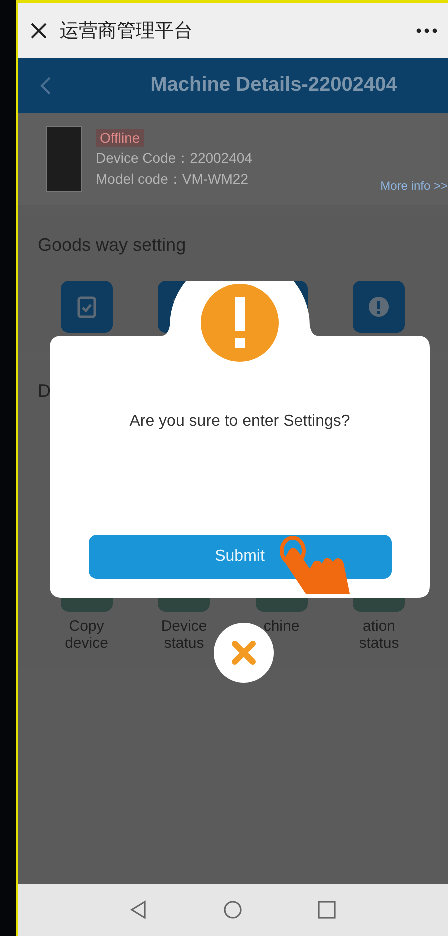 The height and width of the screenshot is (936, 448). What do you see at coordinates (87, 635) in the screenshot?
I see `menu-label: Copy device` at bounding box center [87, 635].